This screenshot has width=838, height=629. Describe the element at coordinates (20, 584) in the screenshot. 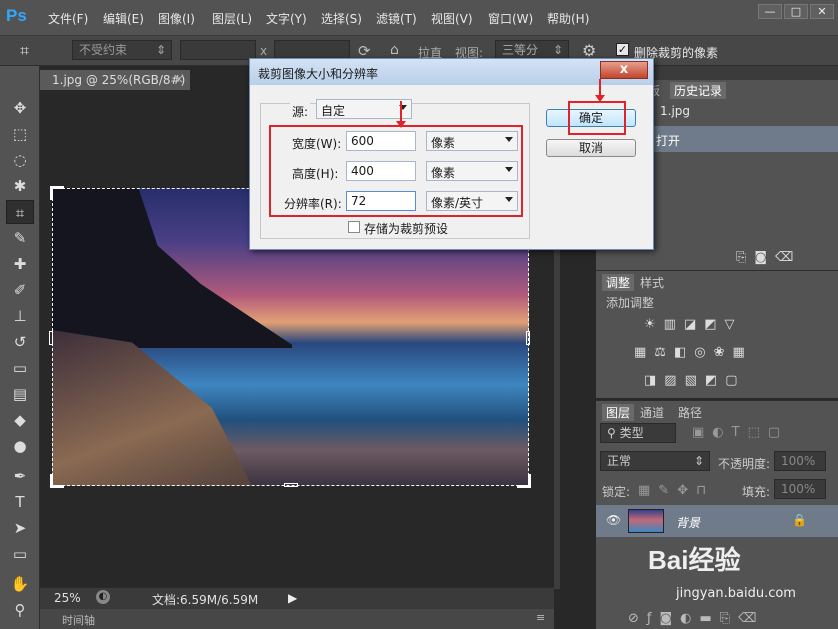

I see `hand-tool-icon: ✋` at that location.